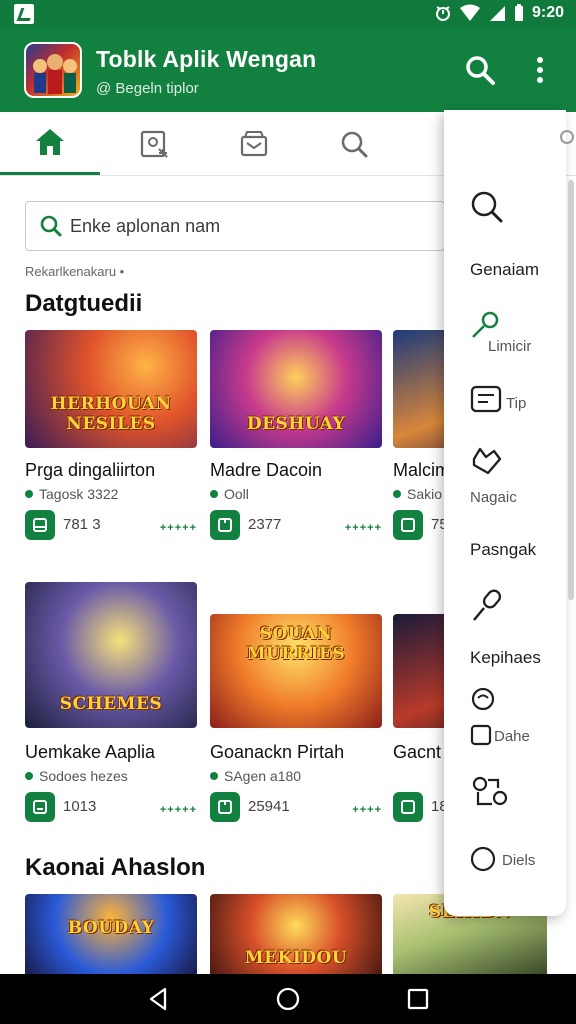  I want to click on app-thumbnail: HERHOUAN NESILES, so click(111, 389).